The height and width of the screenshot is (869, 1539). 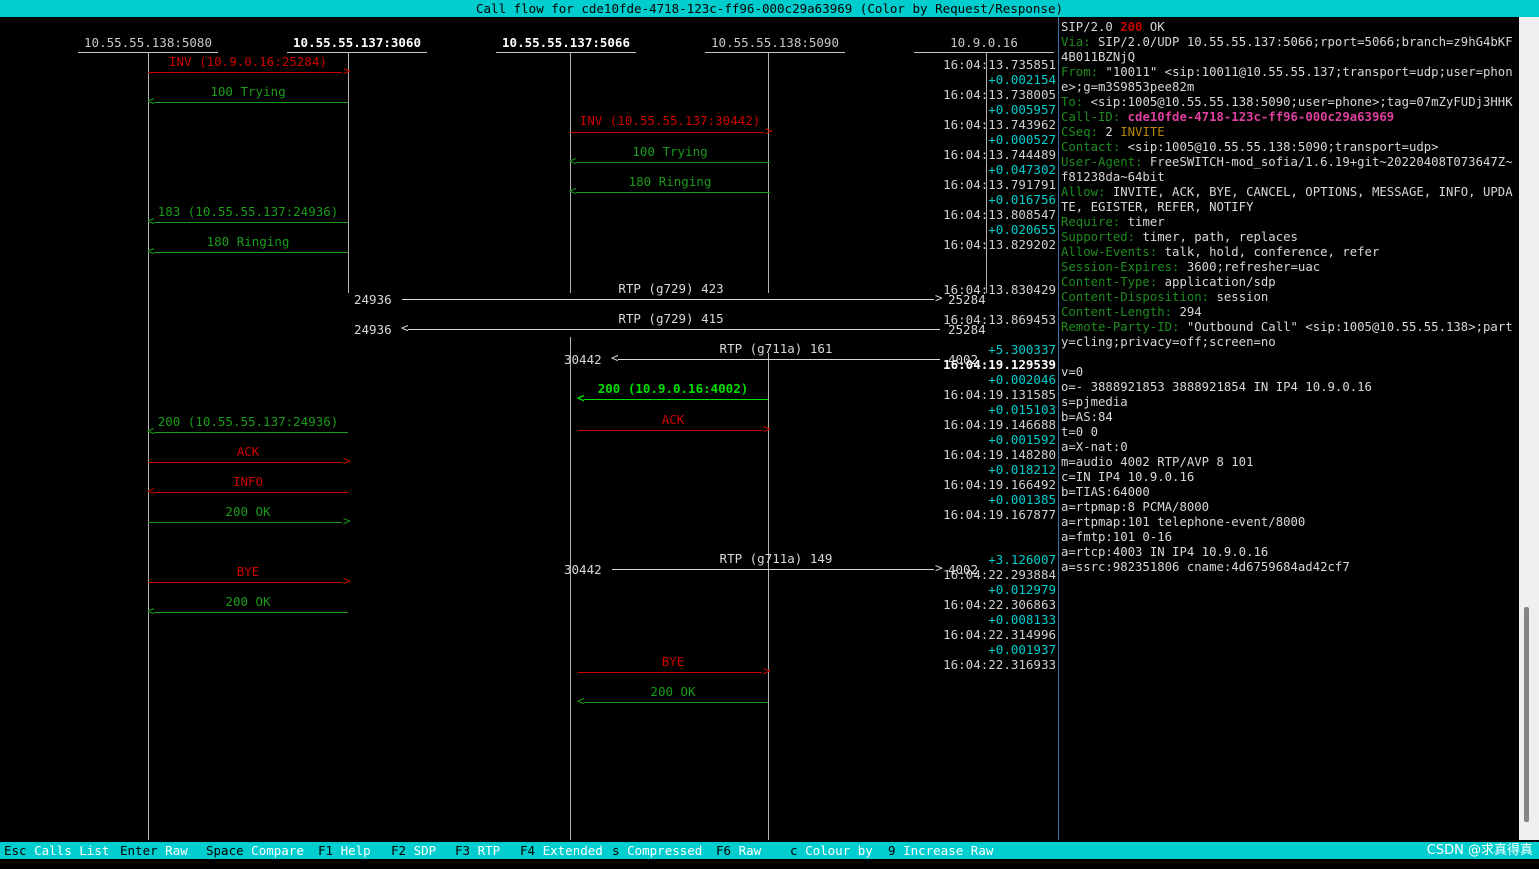 What do you see at coordinates (489, 850) in the screenshot?
I see `status-key-label: RTP` at bounding box center [489, 850].